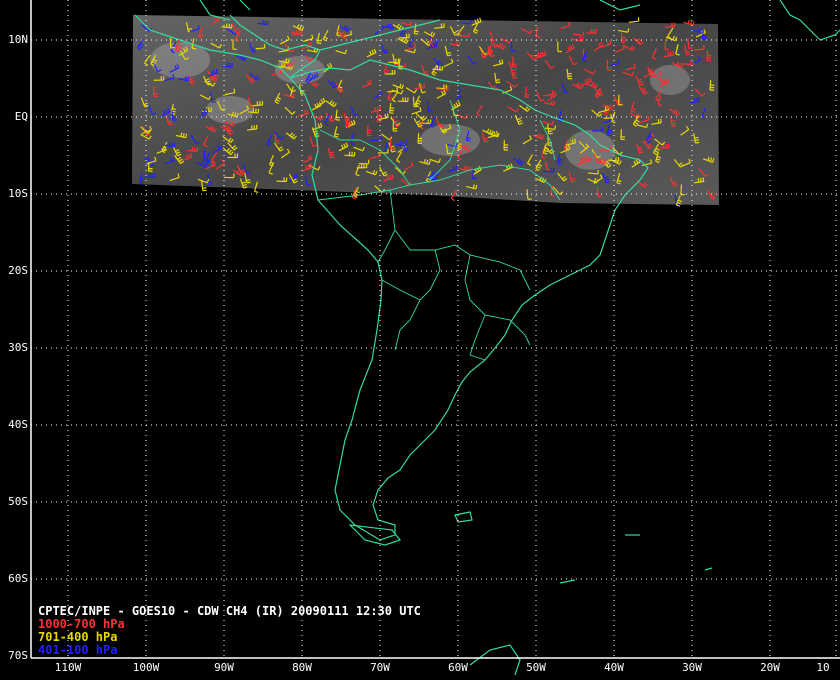  What do you see at coordinates (146, 667) in the screenshot?
I see `longitude-label: 100W` at bounding box center [146, 667].